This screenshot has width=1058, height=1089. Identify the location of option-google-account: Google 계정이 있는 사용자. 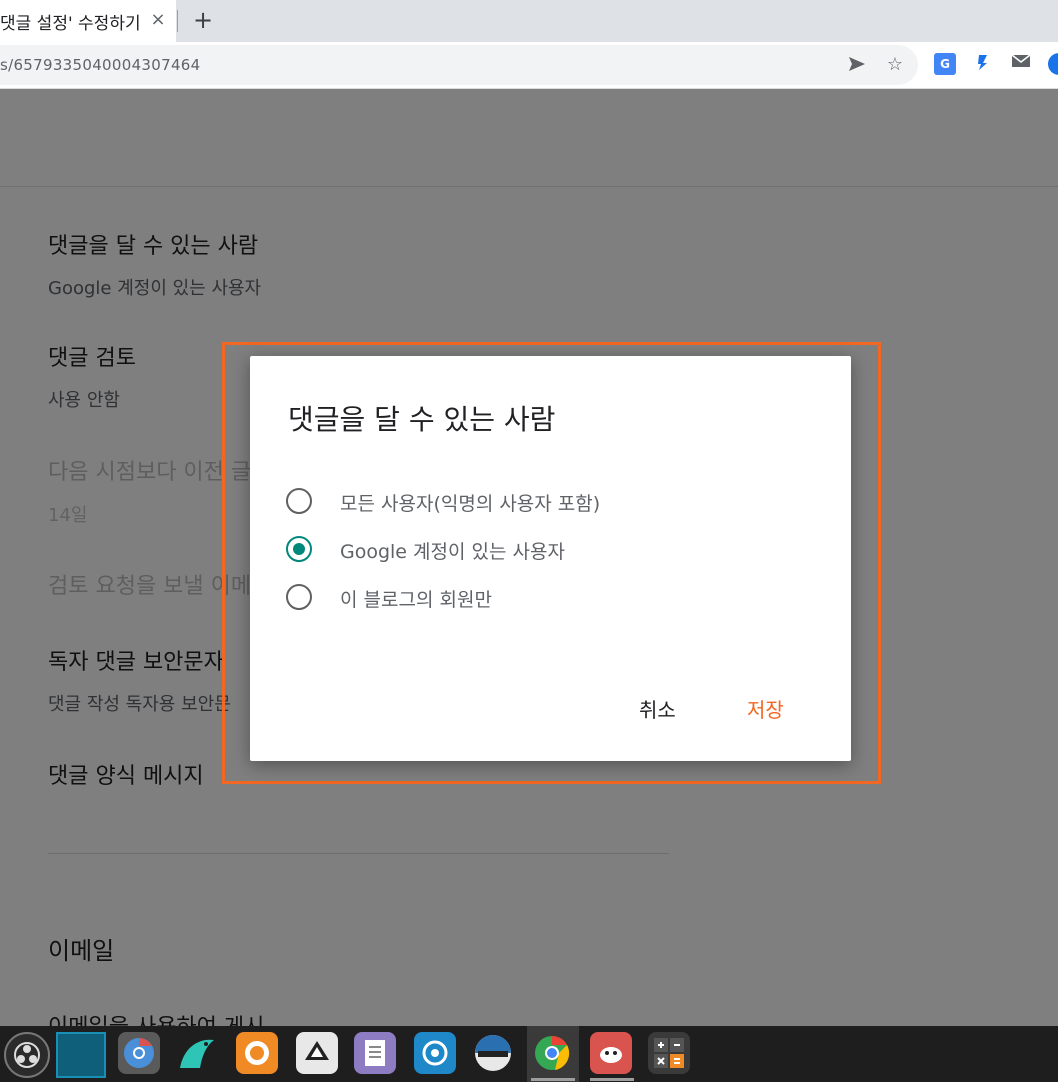
(546, 551).